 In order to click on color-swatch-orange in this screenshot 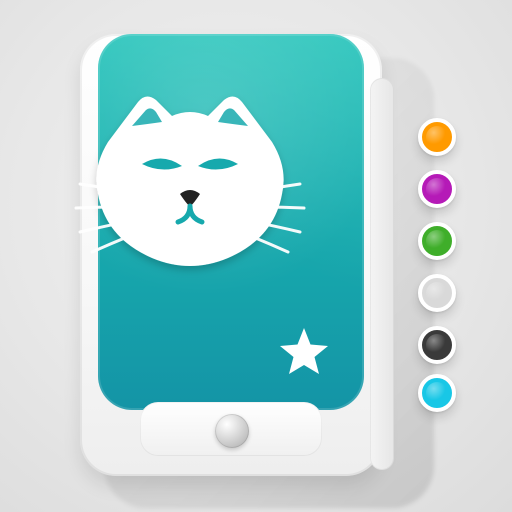, I will do `click(437, 137)`.